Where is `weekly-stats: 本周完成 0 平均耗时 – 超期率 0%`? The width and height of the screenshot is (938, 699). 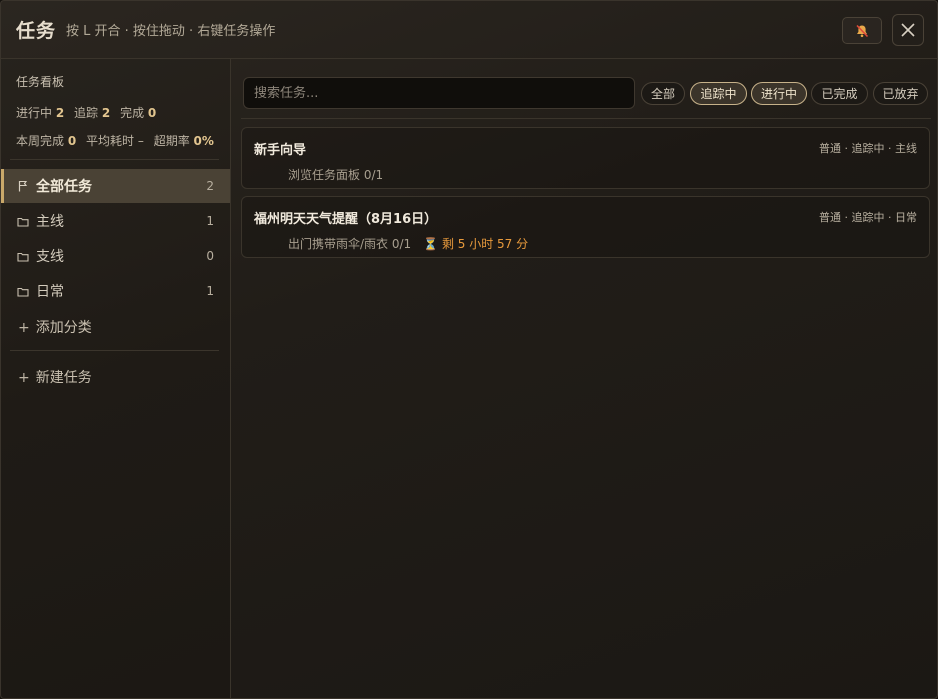
weekly-stats: 本周完成 0 平均耗时 – 超期率 0% is located at coordinates (115, 140).